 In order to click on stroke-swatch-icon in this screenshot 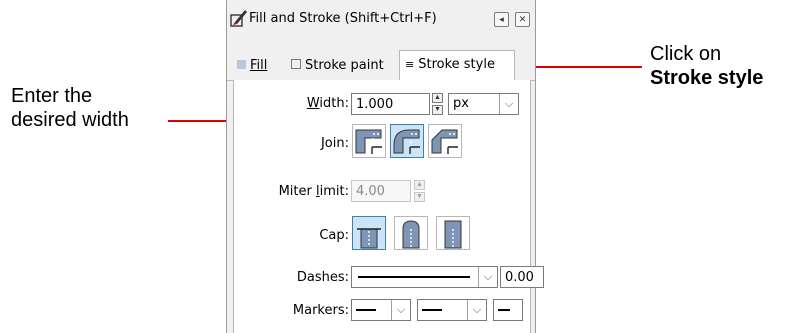, I will do `click(296, 64)`.